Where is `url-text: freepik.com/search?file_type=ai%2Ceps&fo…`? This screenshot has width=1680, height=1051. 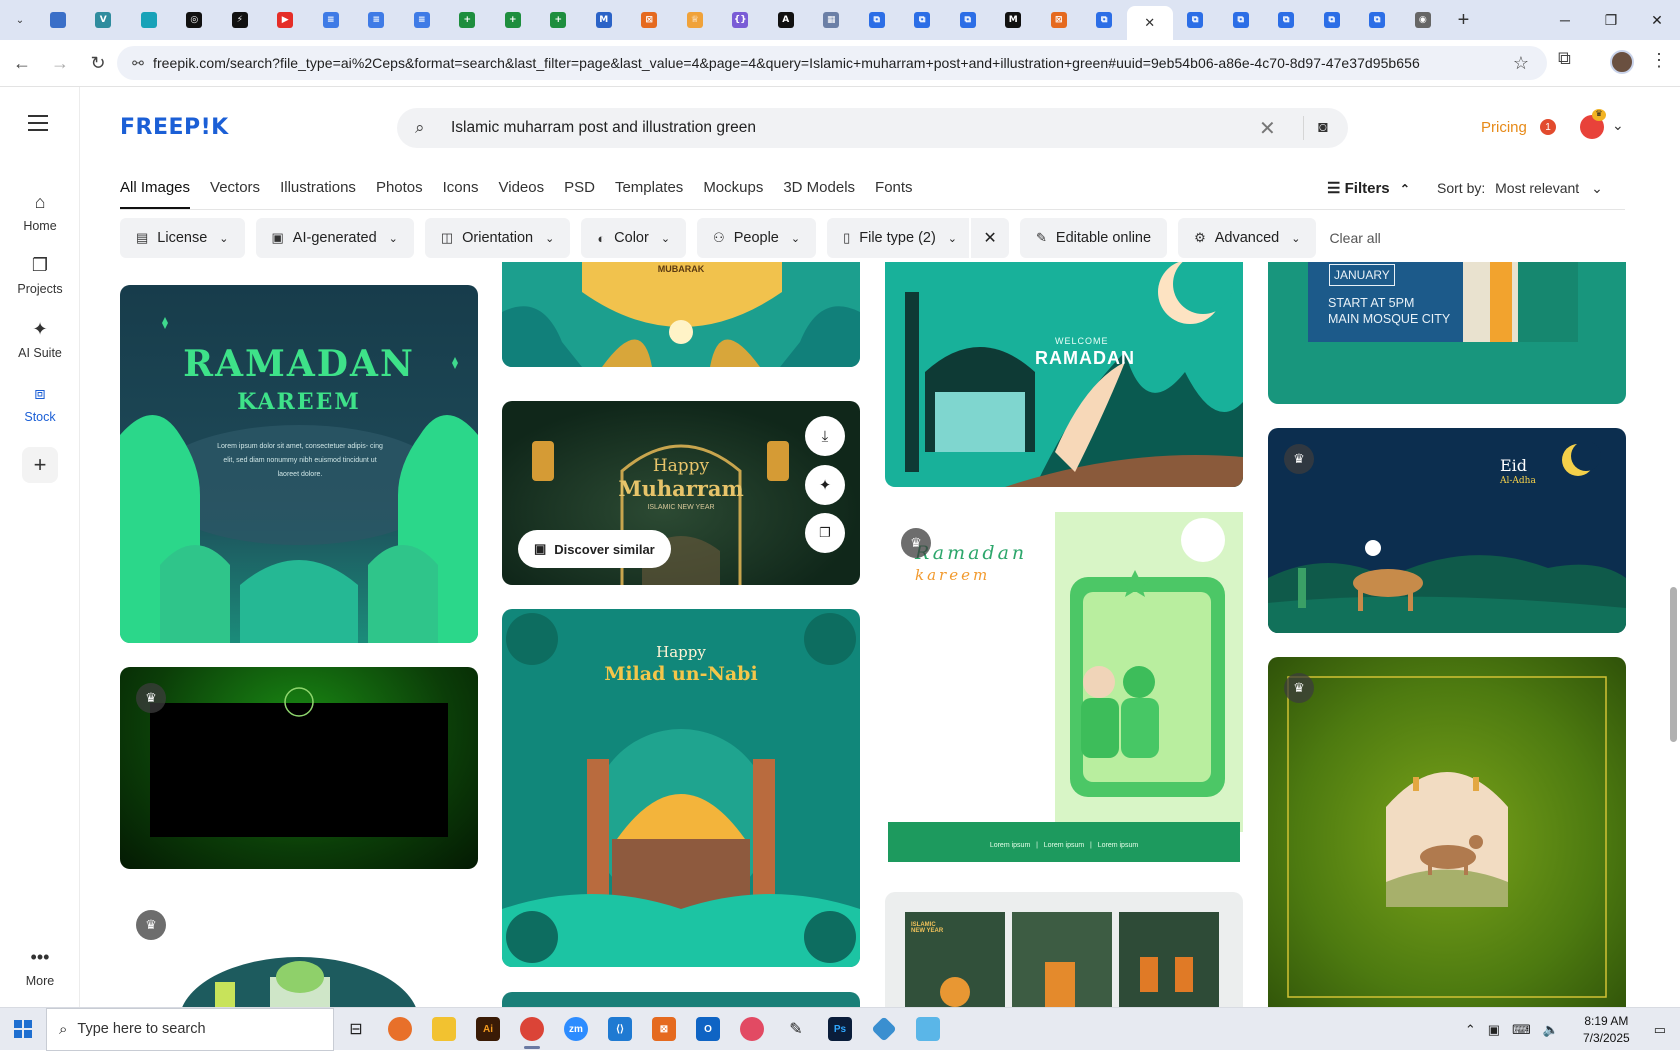
url-text: freepik.com/search?file_type=ai%2Ceps&fo… is located at coordinates (818, 63).